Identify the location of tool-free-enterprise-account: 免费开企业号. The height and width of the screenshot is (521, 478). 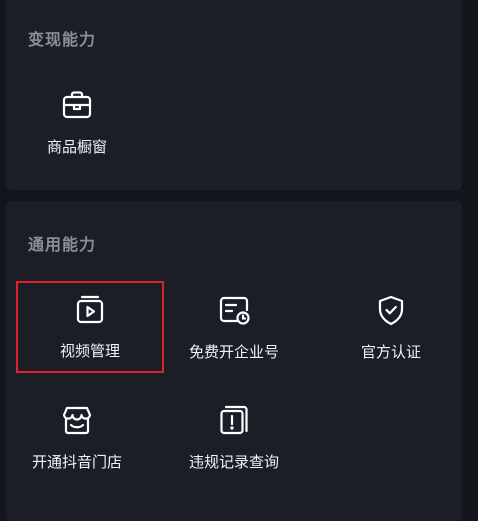
(234, 329).